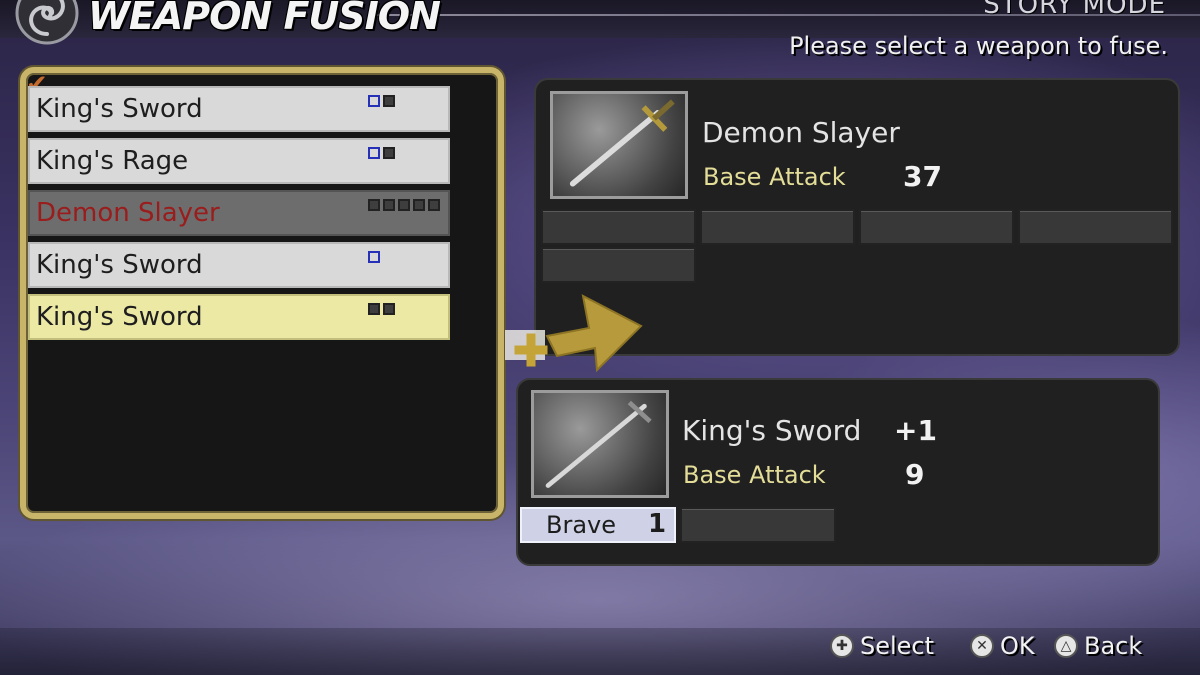 The width and height of the screenshot is (1200, 675). What do you see at coordinates (1113, 646) in the screenshot?
I see `back-hint-label: Back` at bounding box center [1113, 646].